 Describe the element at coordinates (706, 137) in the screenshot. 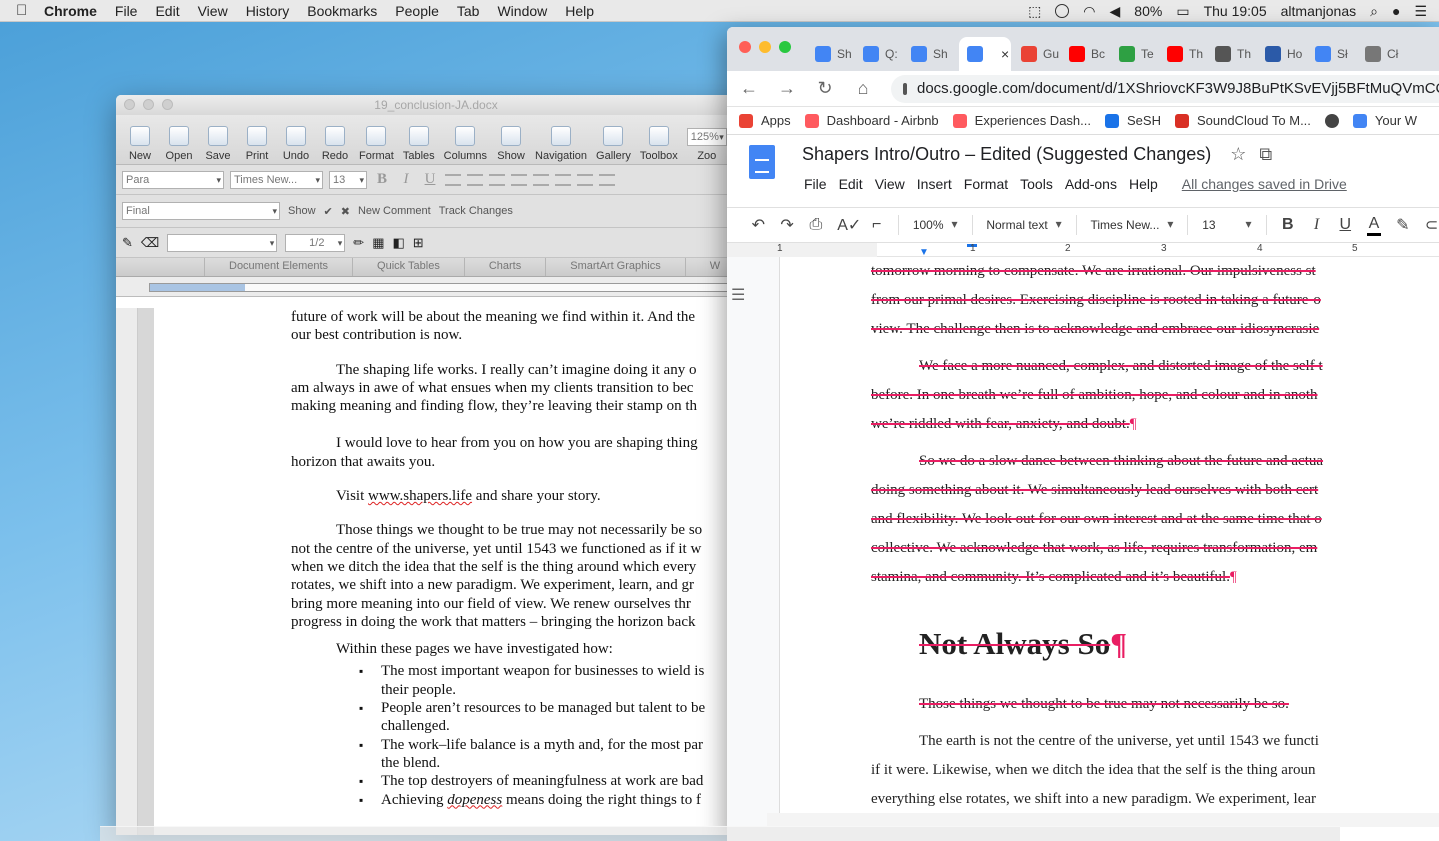

I see `zoom-select: 125%` at that location.